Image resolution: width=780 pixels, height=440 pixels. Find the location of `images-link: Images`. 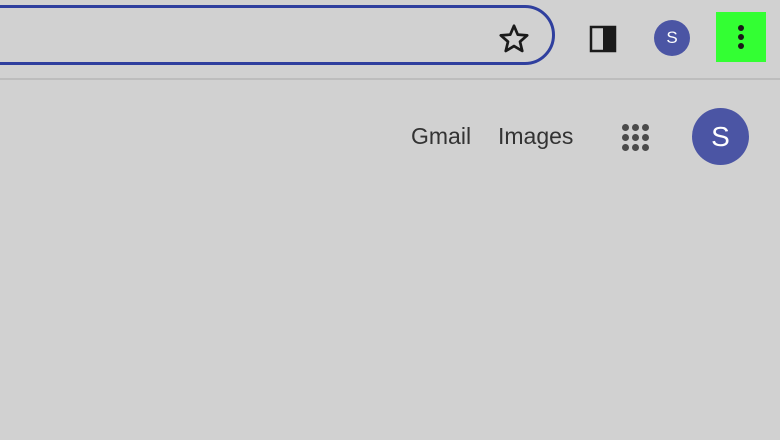

images-link: Images is located at coordinates (535, 136).